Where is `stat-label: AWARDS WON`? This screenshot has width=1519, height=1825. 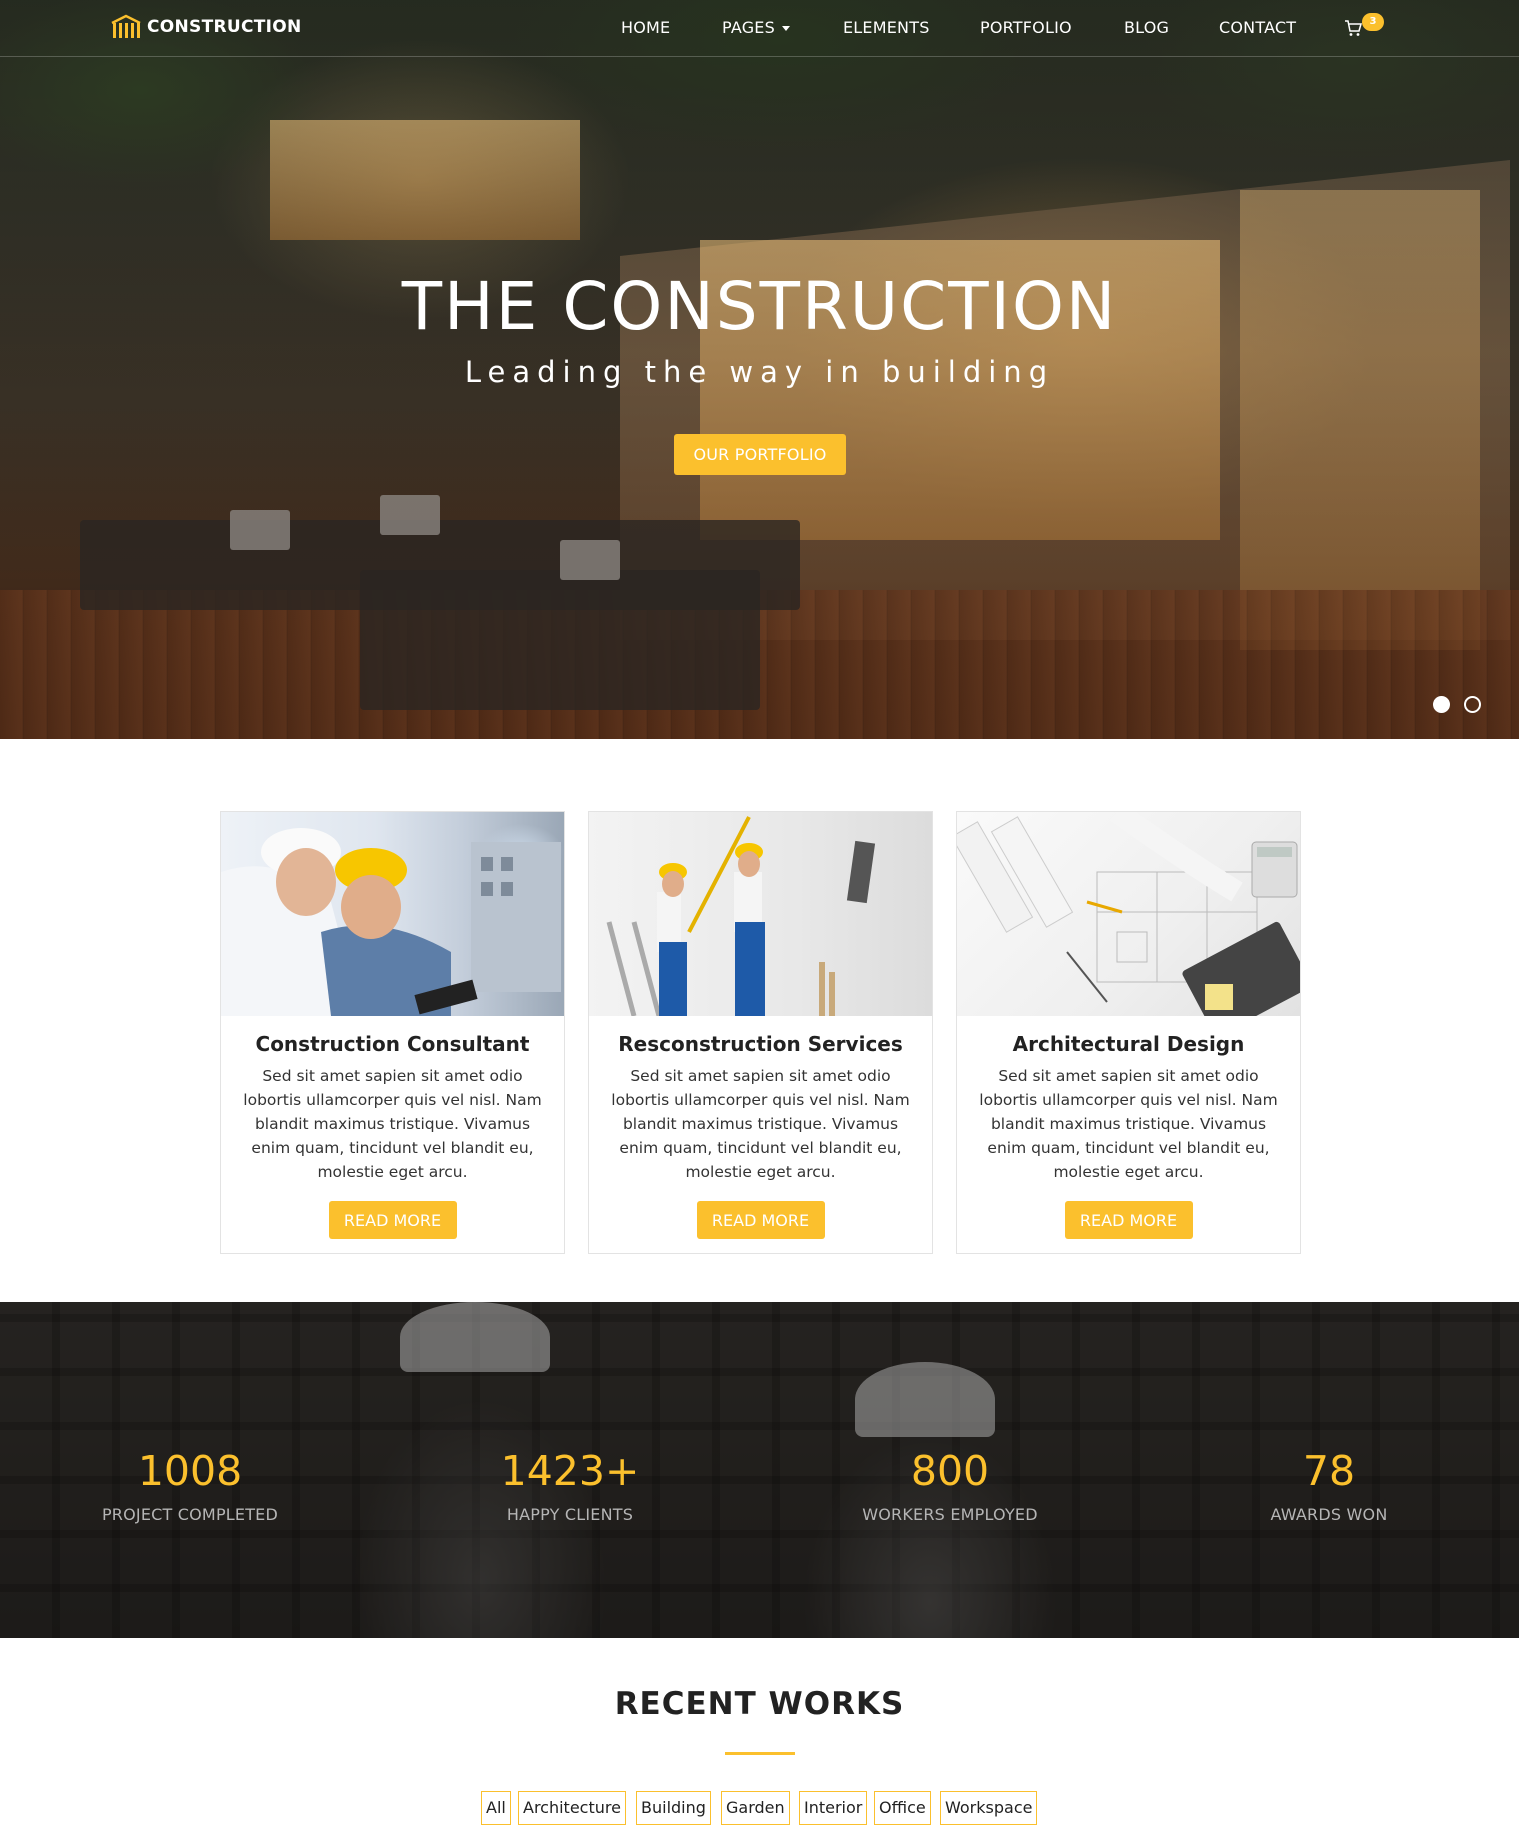
stat-label: AWARDS WON is located at coordinates (1329, 1514).